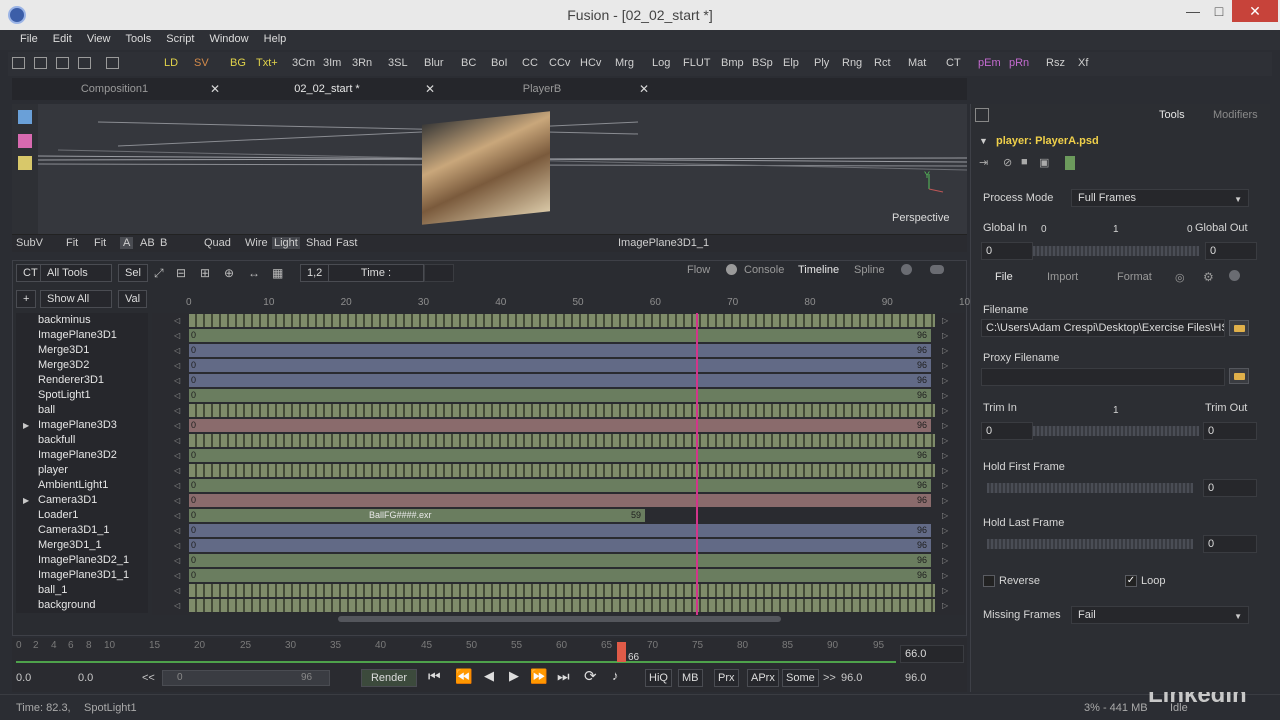 The height and width of the screenshot is (720, 1280). I want to click on tool-pem: pEm, so click(989, 63).